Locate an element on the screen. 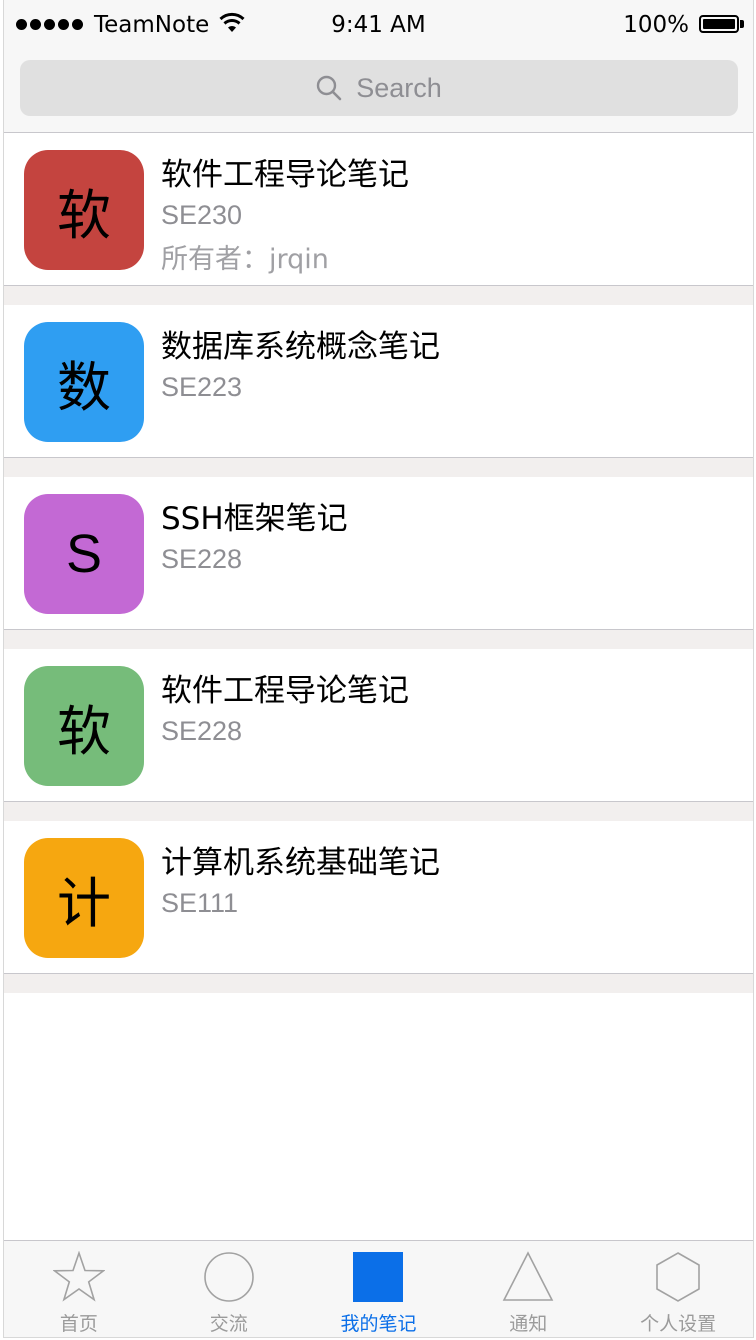  note-row: 计 计算机系统基础笔记 SE111 is located at coordinates (378, 897).